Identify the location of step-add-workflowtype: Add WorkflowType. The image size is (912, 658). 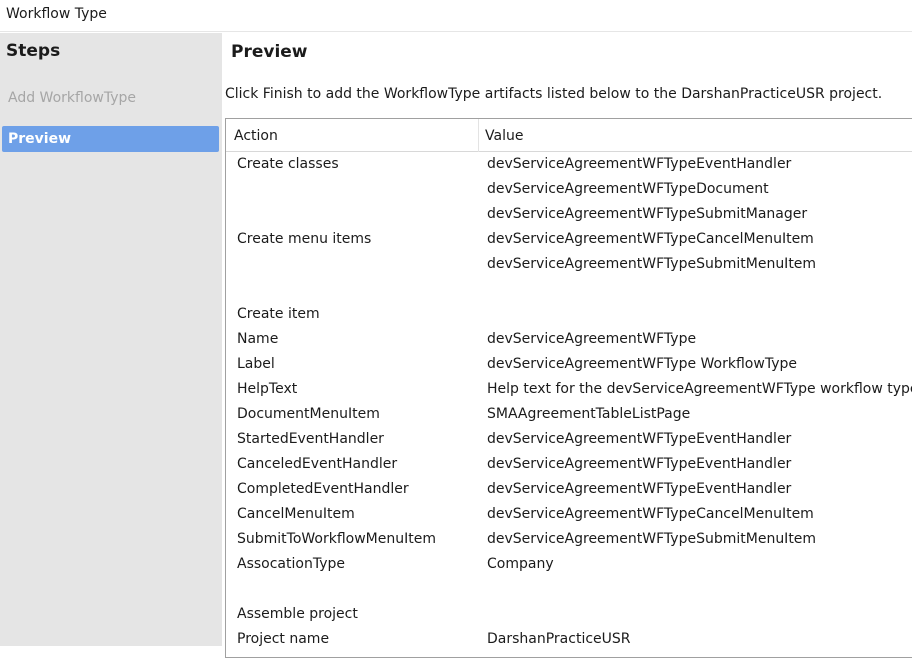
(72, 98).